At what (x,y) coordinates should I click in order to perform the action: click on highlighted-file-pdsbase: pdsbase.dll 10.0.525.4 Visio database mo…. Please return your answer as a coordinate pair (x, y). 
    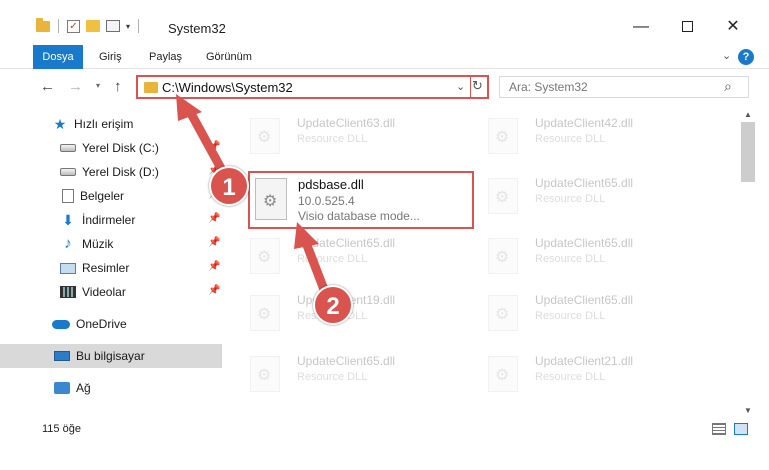
    Looking at the image, I should click on (361, 200).